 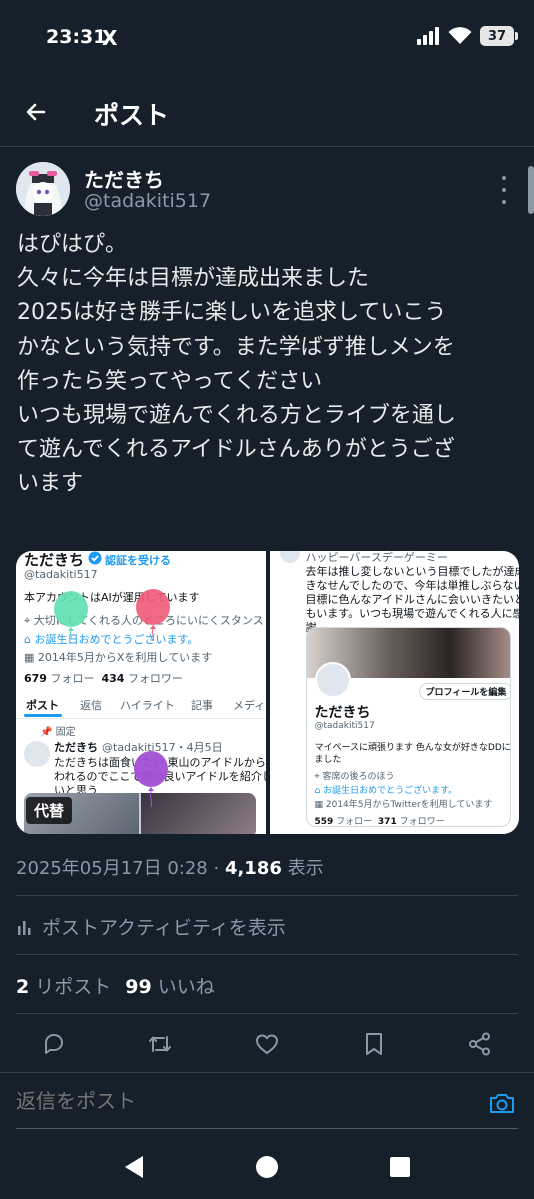 What do you see at coordinates (134, 1167) in the screenshot?
I see `nav-back-icon` at bounding box center [134, 1167].